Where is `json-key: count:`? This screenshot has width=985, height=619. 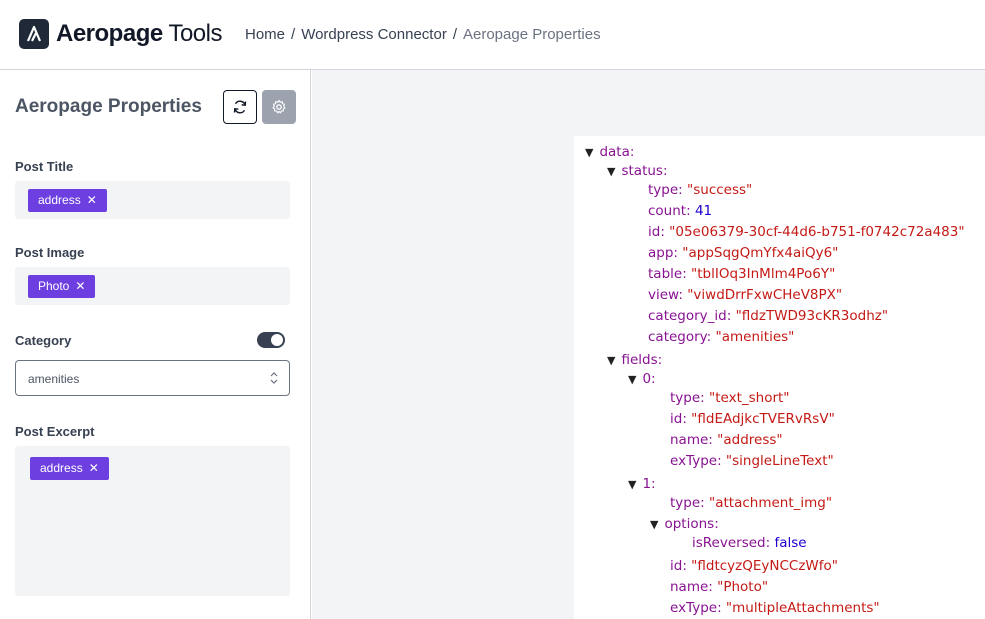 json-key: count: is located at coordinates (669, 211).